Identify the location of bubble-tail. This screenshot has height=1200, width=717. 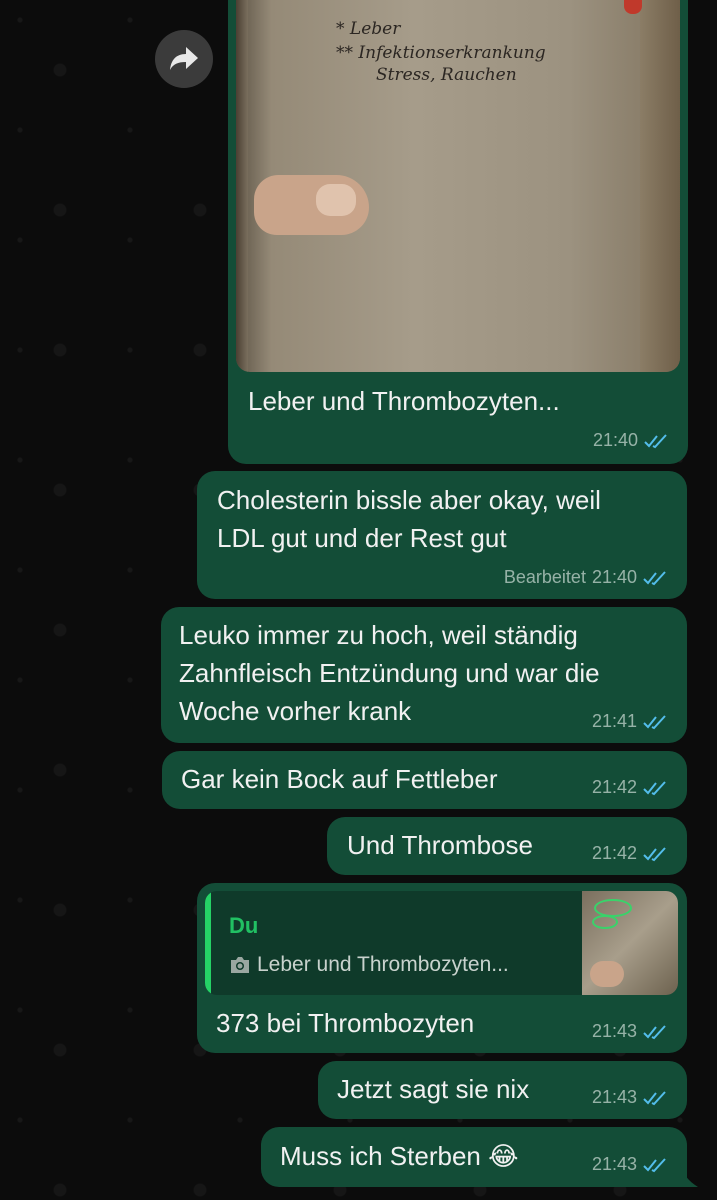
(689, 1175).